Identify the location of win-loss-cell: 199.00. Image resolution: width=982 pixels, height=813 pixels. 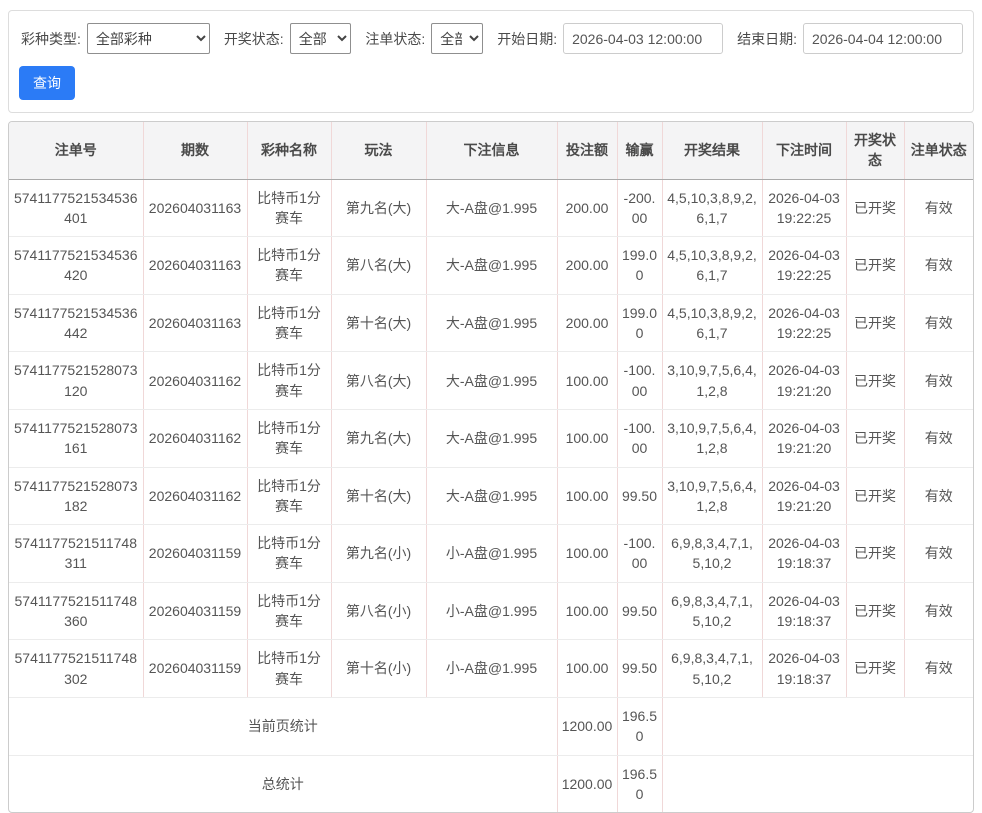
(639, 323).